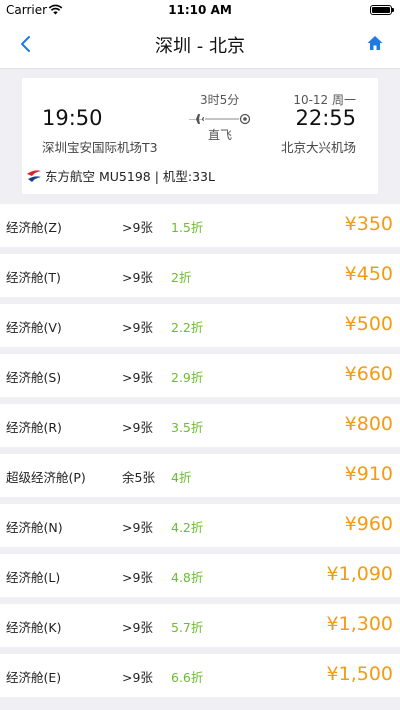  Describe the element at coordinates (220, 119) in the screenshot. I see `plane-route-icon` at that location.